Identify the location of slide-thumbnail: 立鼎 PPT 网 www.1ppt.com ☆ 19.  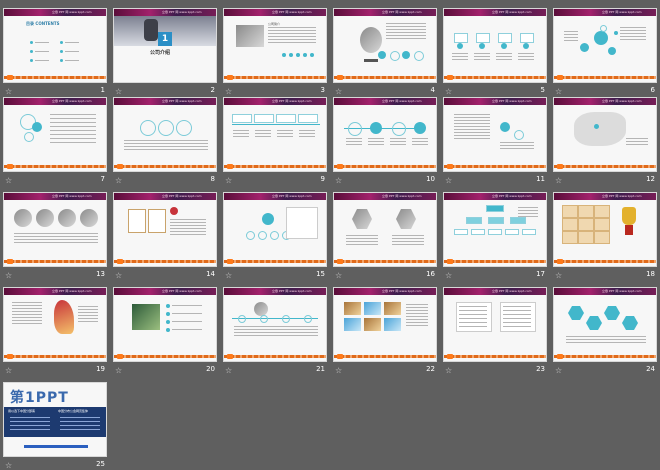
(55, 331).